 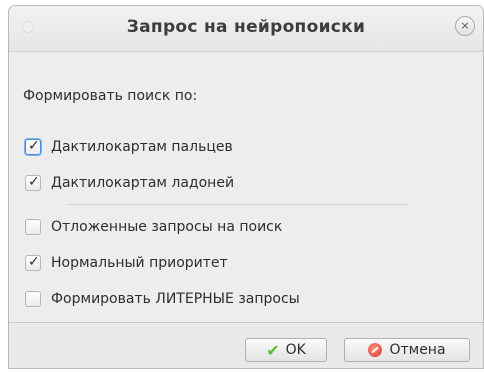 I want to click on button-bar: ✔ OK Отмена, so click(x=246, y=345).